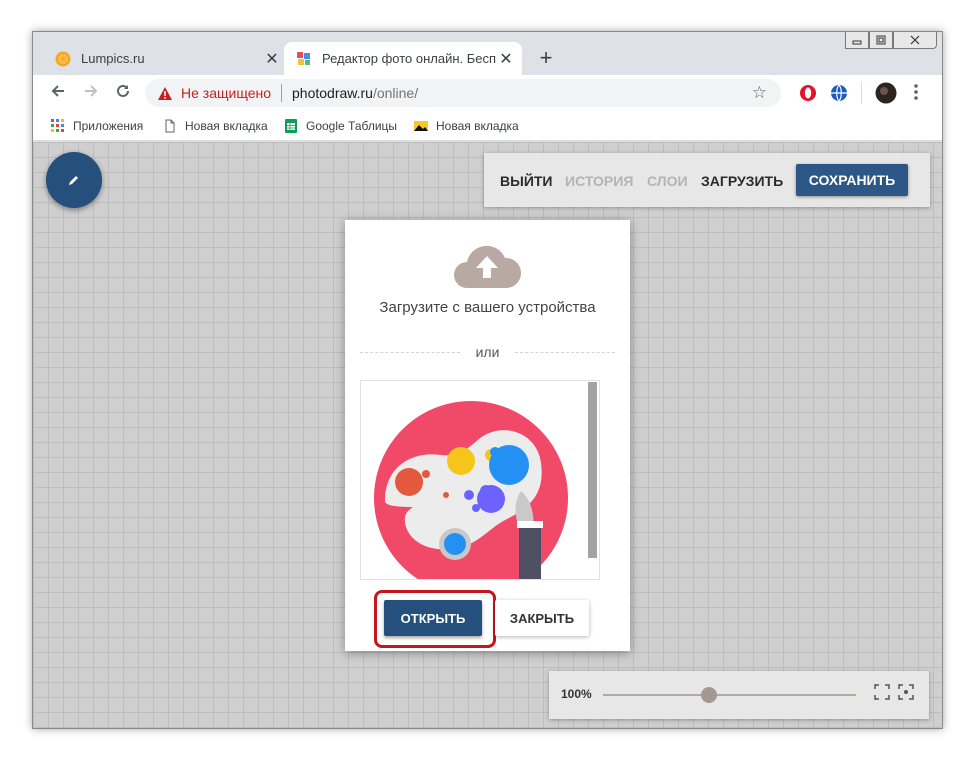 The image size is (975, 762). Describe the element at coordinates (123, 90) in the screenshot. I see `reload-icon` at that location.